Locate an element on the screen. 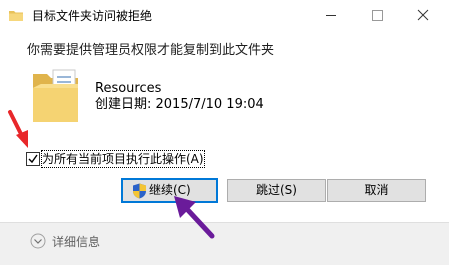  maximize-button is located at coordinates (377, 15).